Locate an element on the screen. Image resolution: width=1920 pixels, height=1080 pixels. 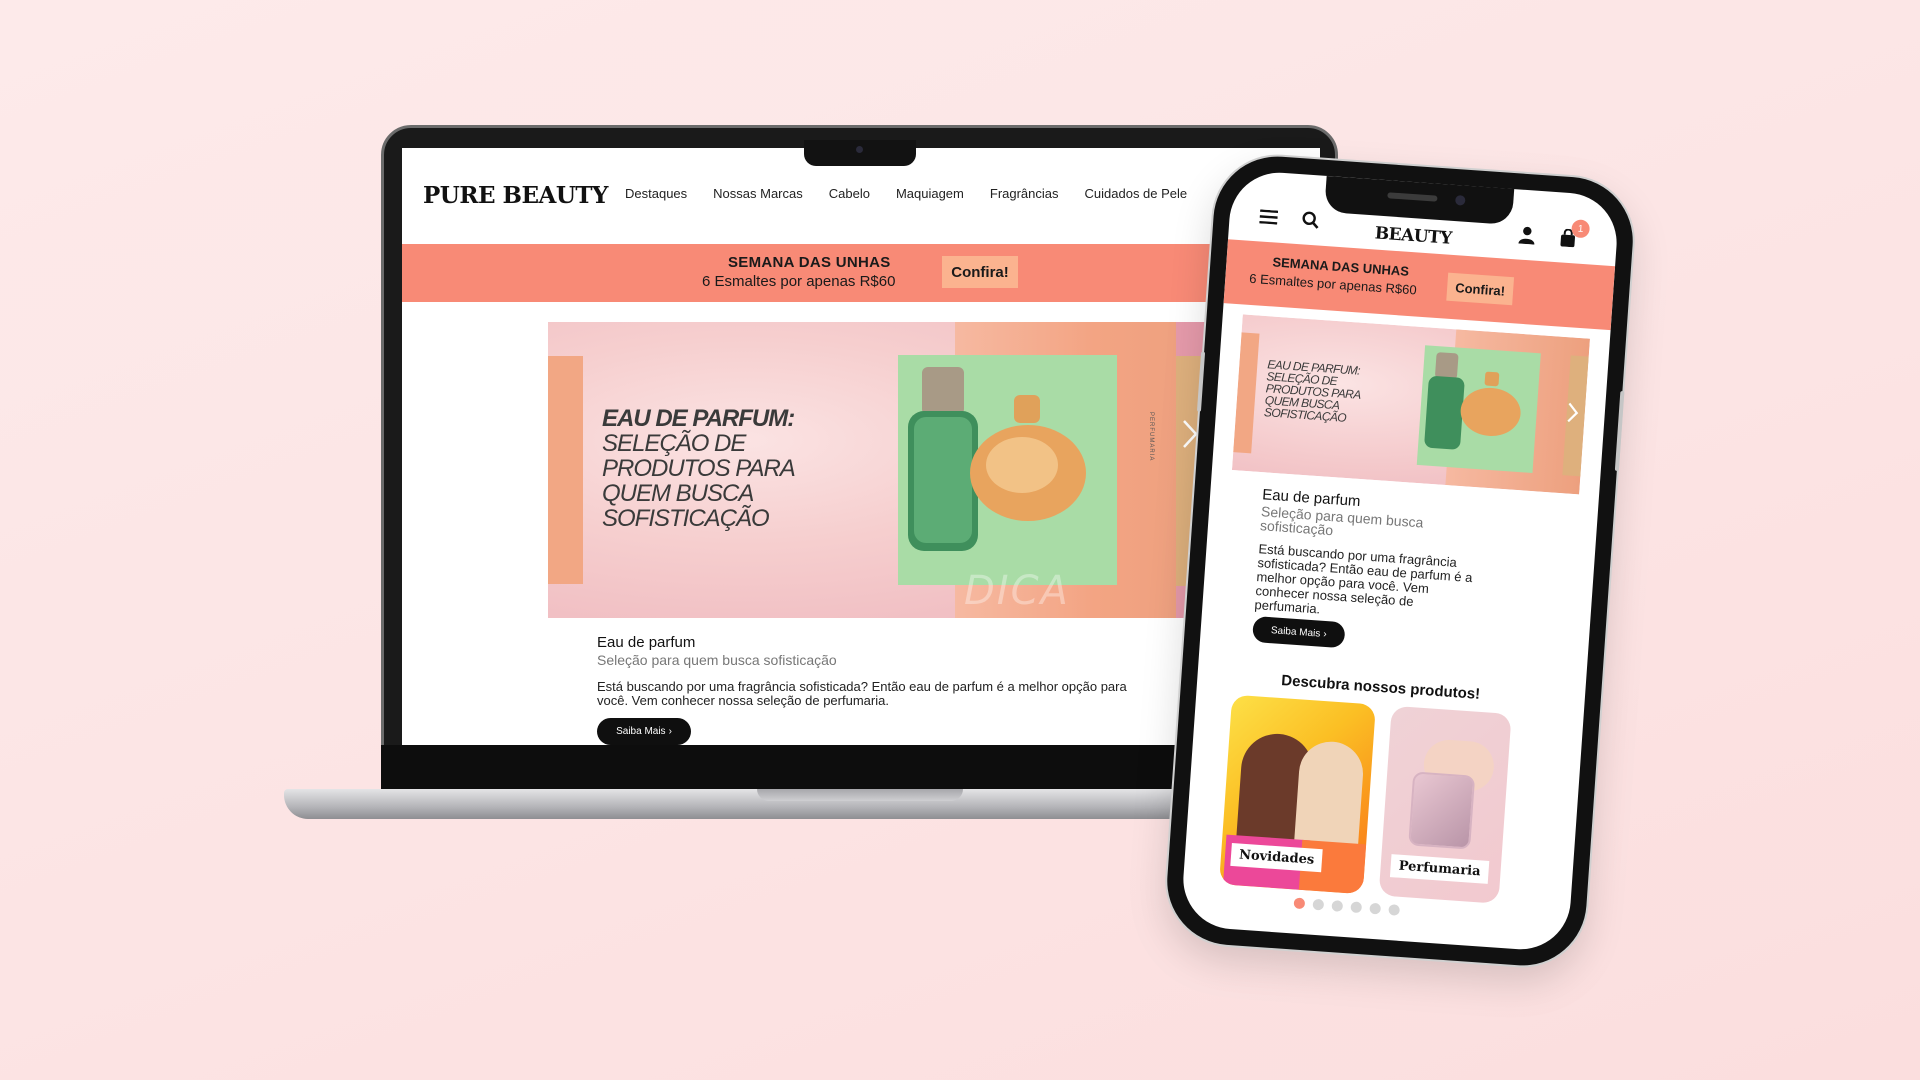
category-card-perfumaria: Perfumaria is located at coordinates (1445, 804).